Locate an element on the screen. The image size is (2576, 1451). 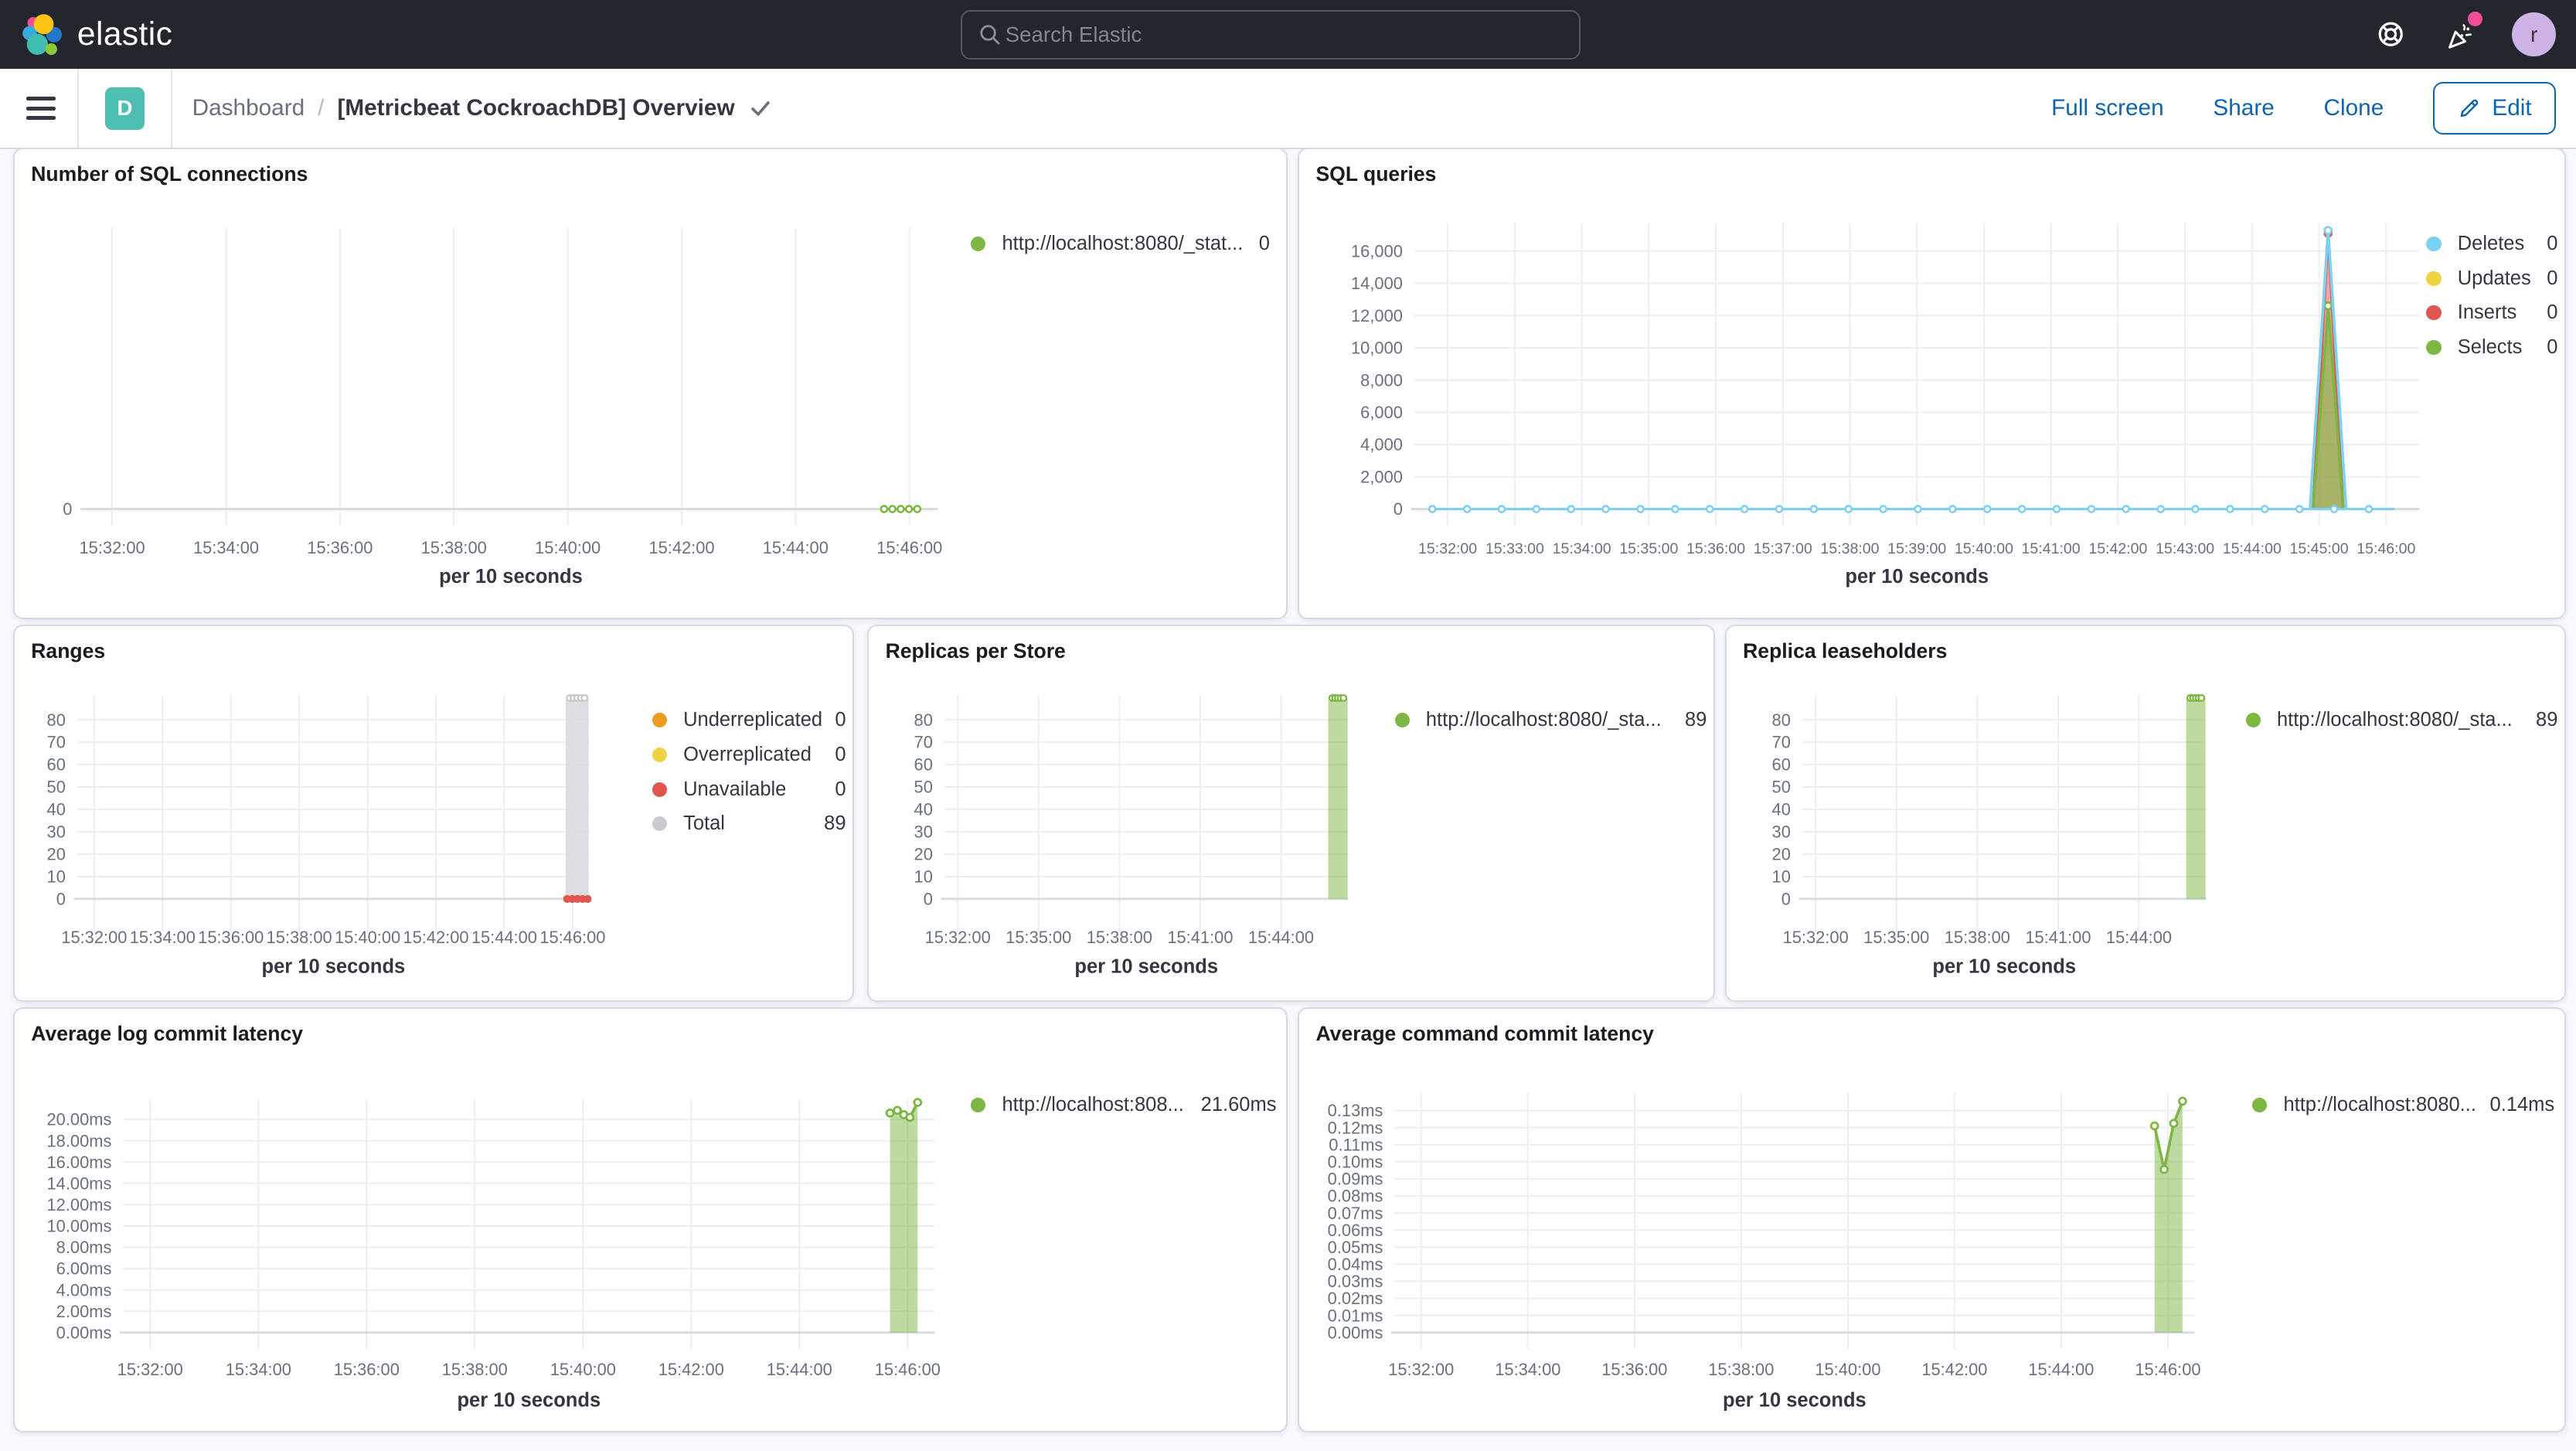
legend-label: Underreplicated is located at coordinates (752, 720).